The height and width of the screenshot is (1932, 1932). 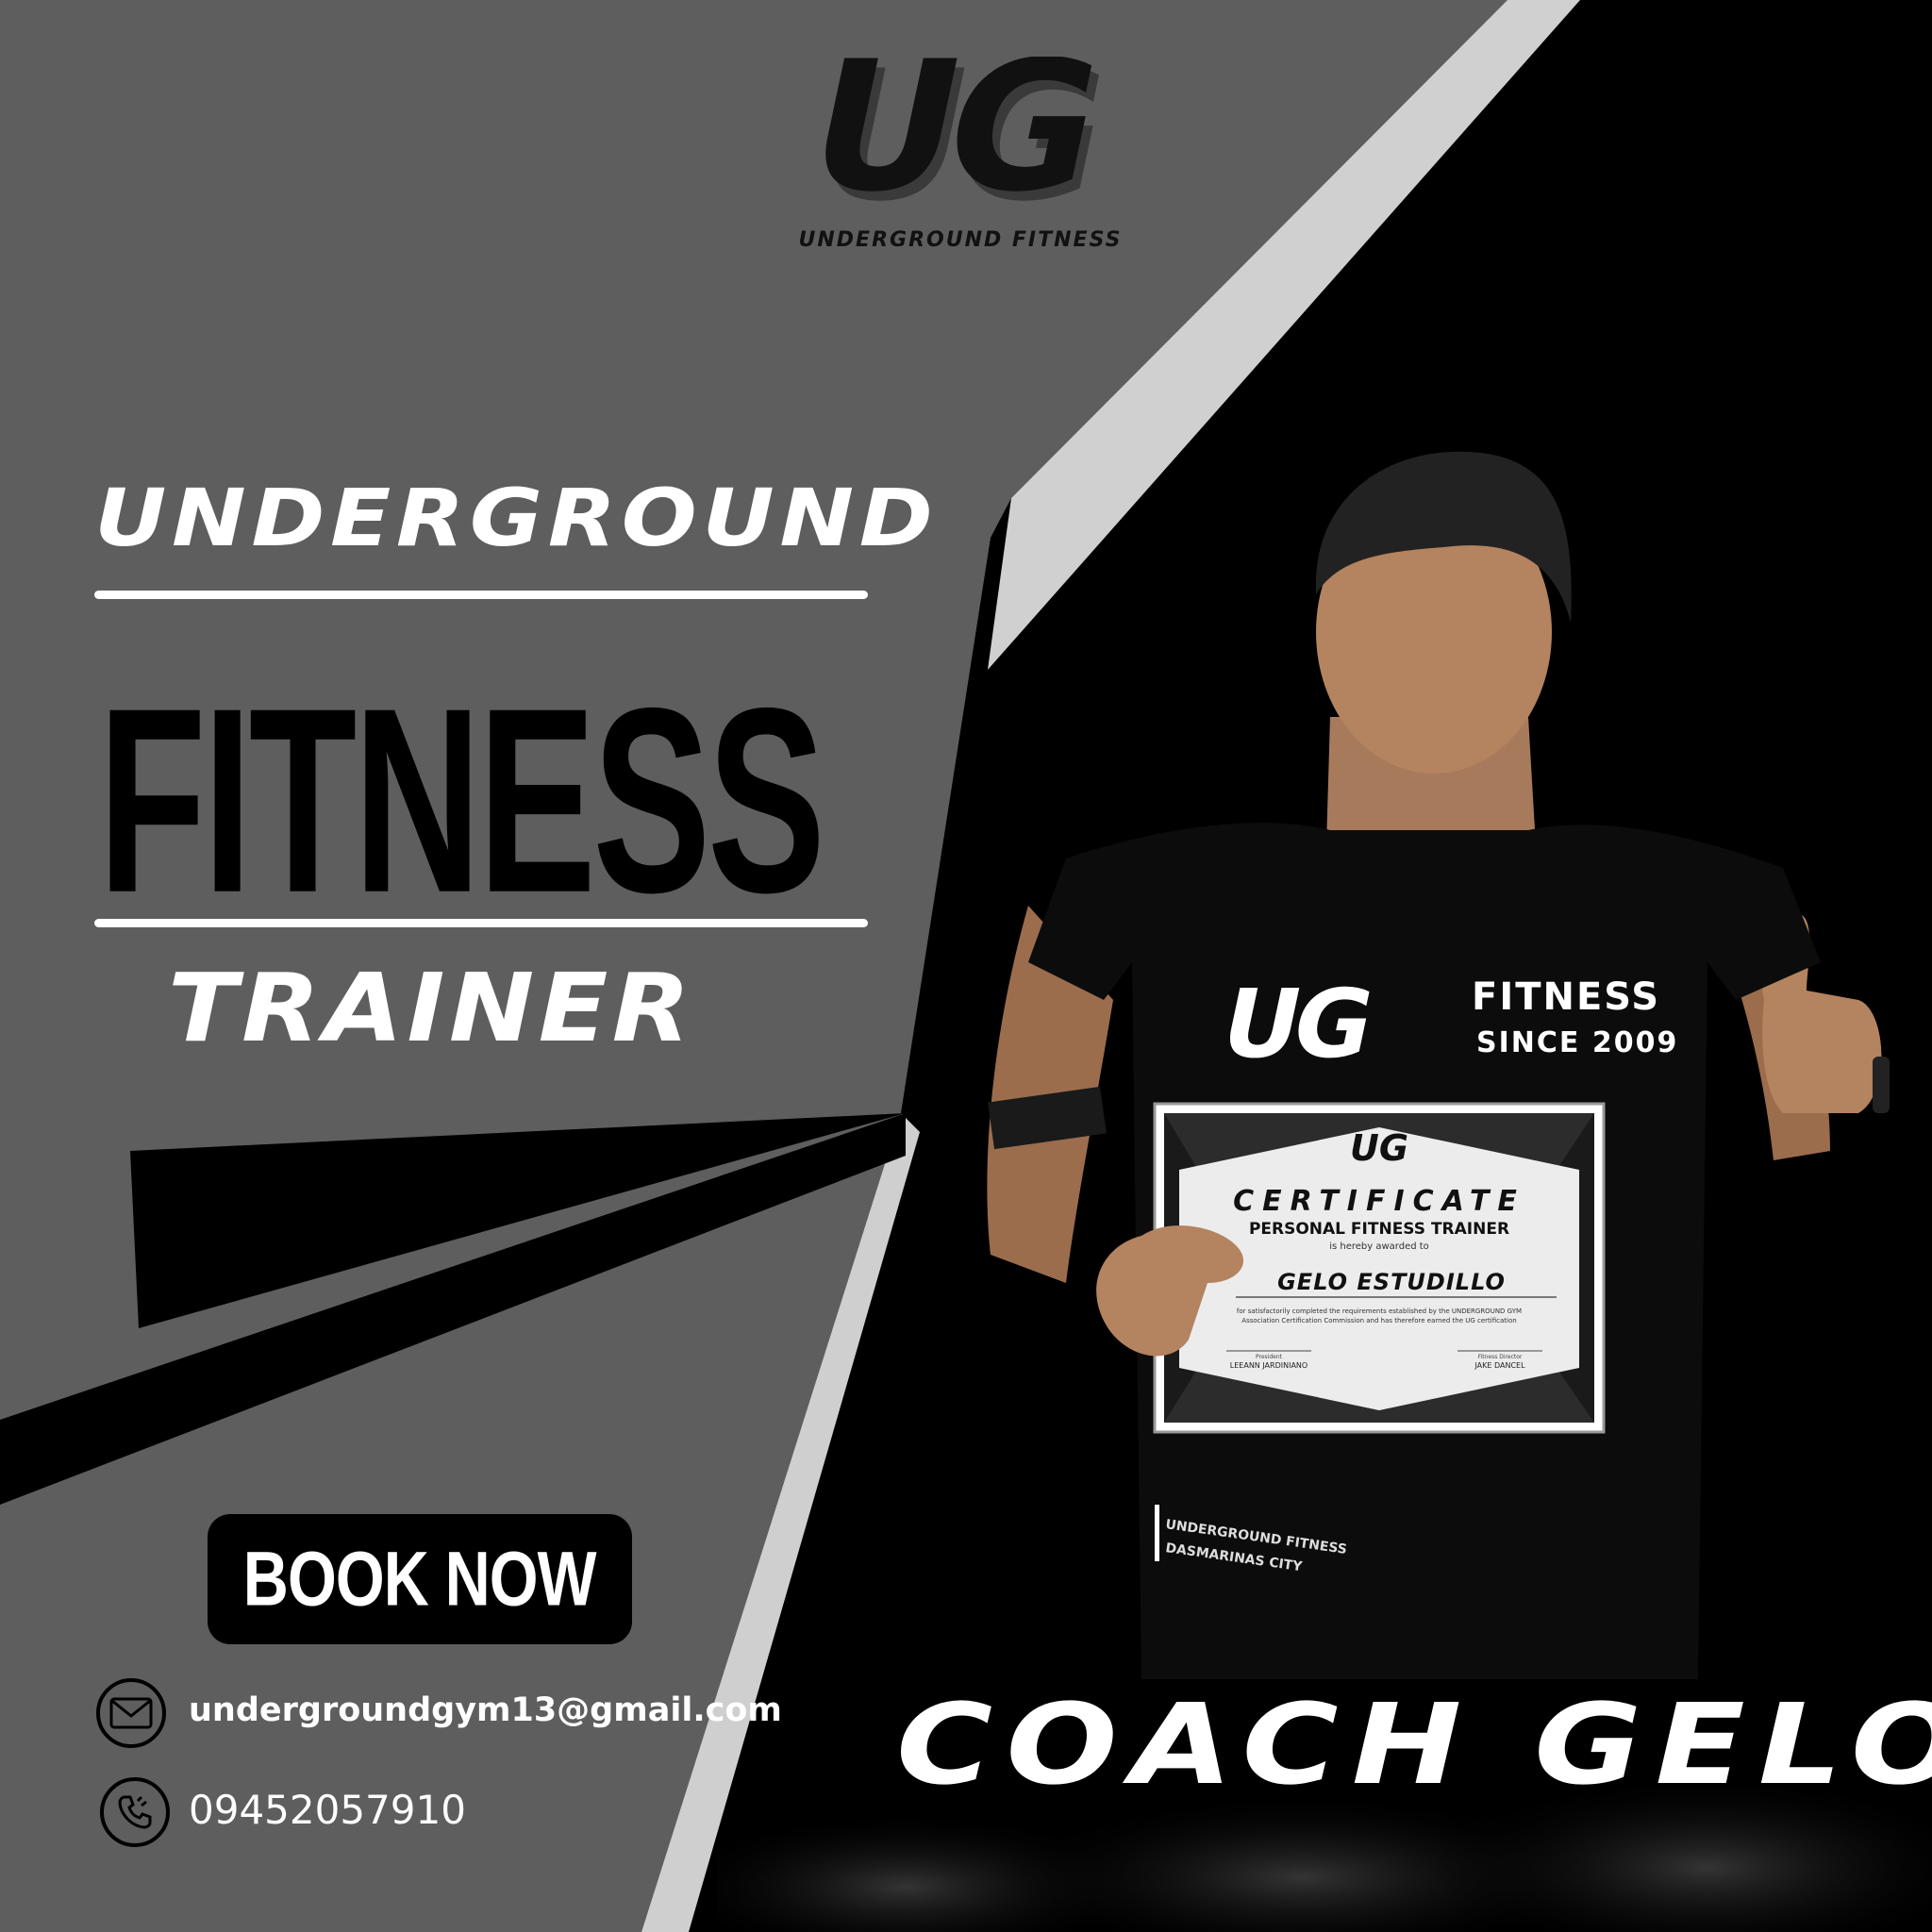 What do you see at coordinates (131, 1713) in the screenshot?
I see `envelope-icon` at bounding box center [131, 1713].